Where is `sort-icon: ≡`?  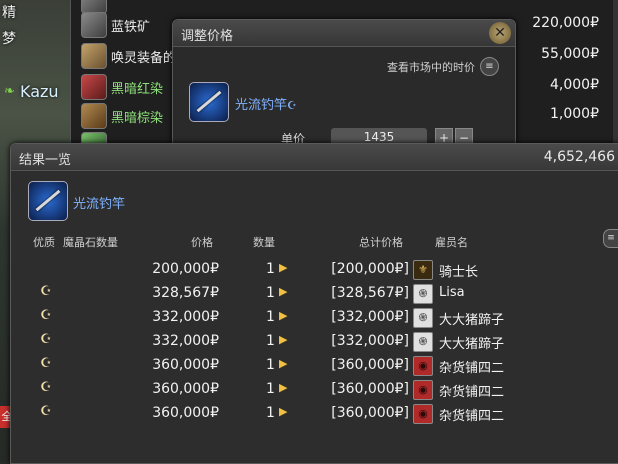
sort-icon: ≡ is located at coordinates (610, 238).